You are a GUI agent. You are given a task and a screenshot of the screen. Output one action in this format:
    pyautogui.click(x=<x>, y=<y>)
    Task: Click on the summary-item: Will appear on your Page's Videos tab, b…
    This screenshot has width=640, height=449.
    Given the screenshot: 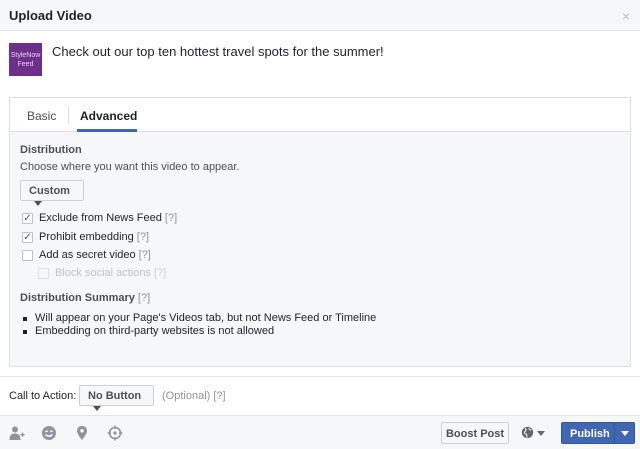 What is the action you would take?
    pyautogui.click(x=199, y=318)
    